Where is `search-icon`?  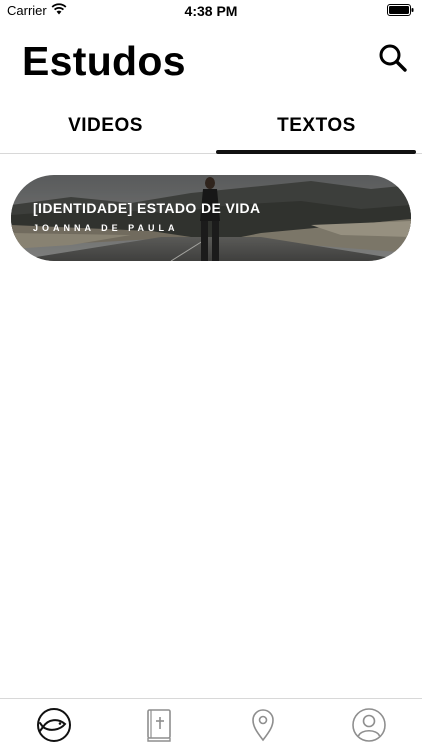 search-icon is located at coordinates (393, 58).